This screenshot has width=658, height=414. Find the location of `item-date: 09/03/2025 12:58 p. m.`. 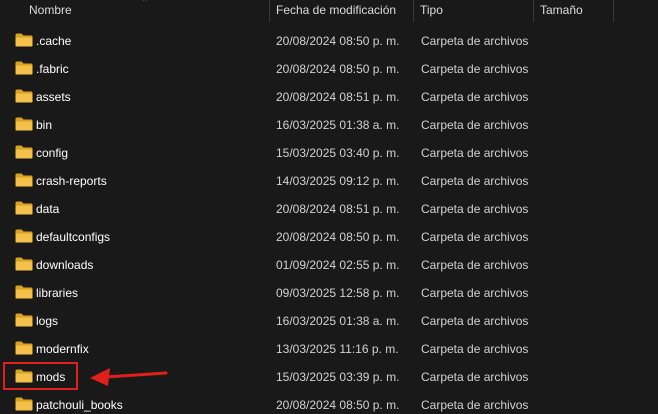

item-date: 09/03/2025 12:58 p. m. is located at coordinates (338, 293).